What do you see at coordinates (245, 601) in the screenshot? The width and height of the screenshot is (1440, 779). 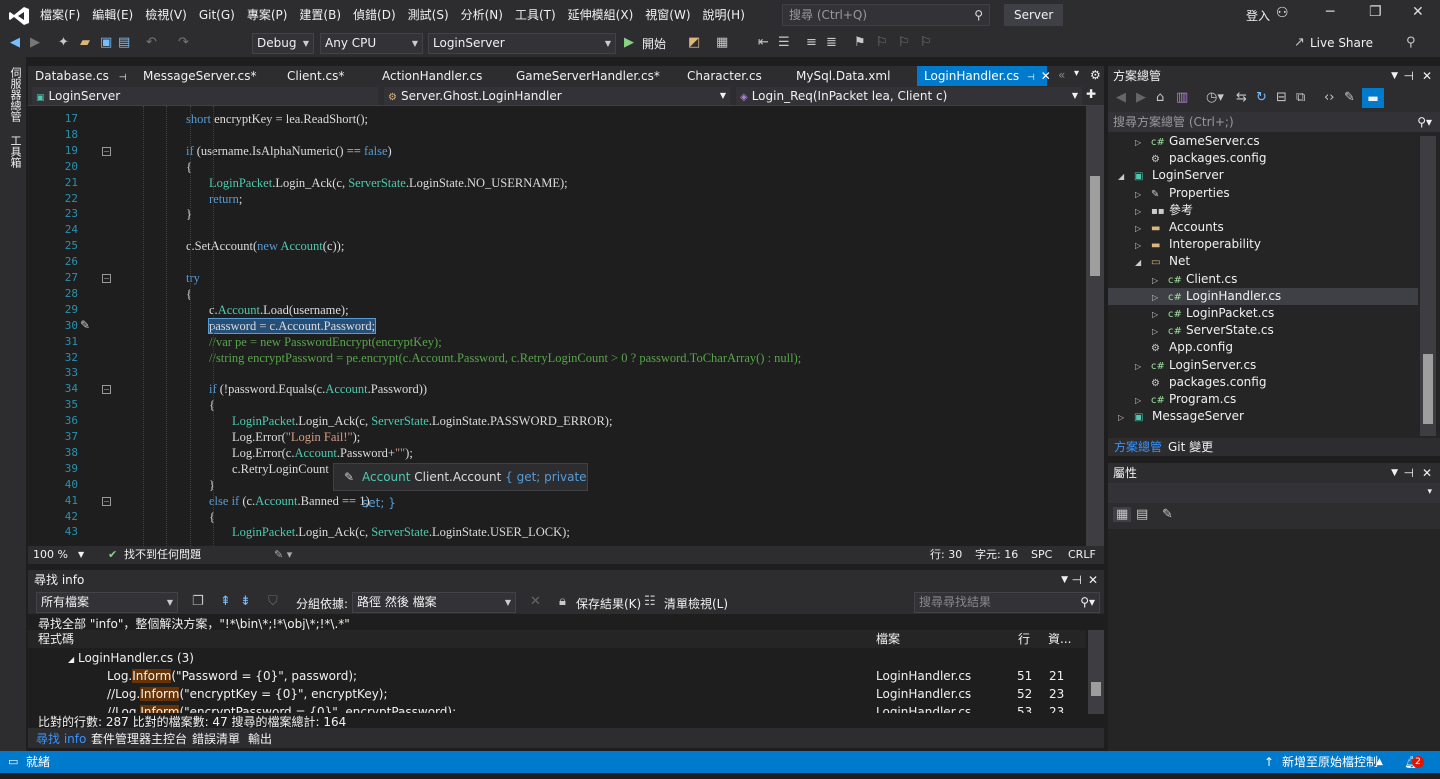 I see `next-result-icon: ⇟` at bounding box center [245, 601].